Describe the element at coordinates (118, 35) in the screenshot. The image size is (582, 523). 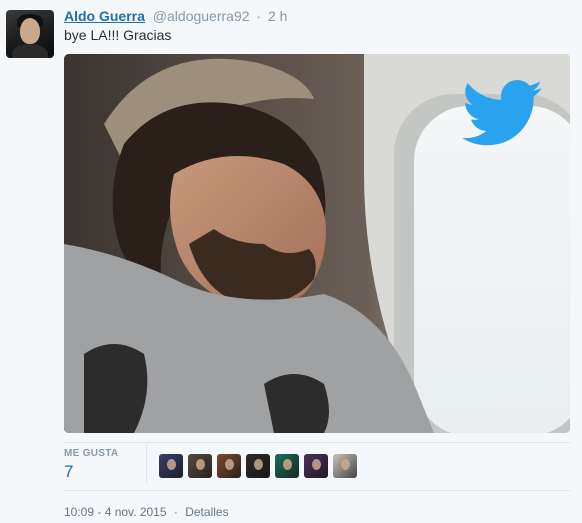
I see `tweet-text: bye LA!!! Gracias` at that location.